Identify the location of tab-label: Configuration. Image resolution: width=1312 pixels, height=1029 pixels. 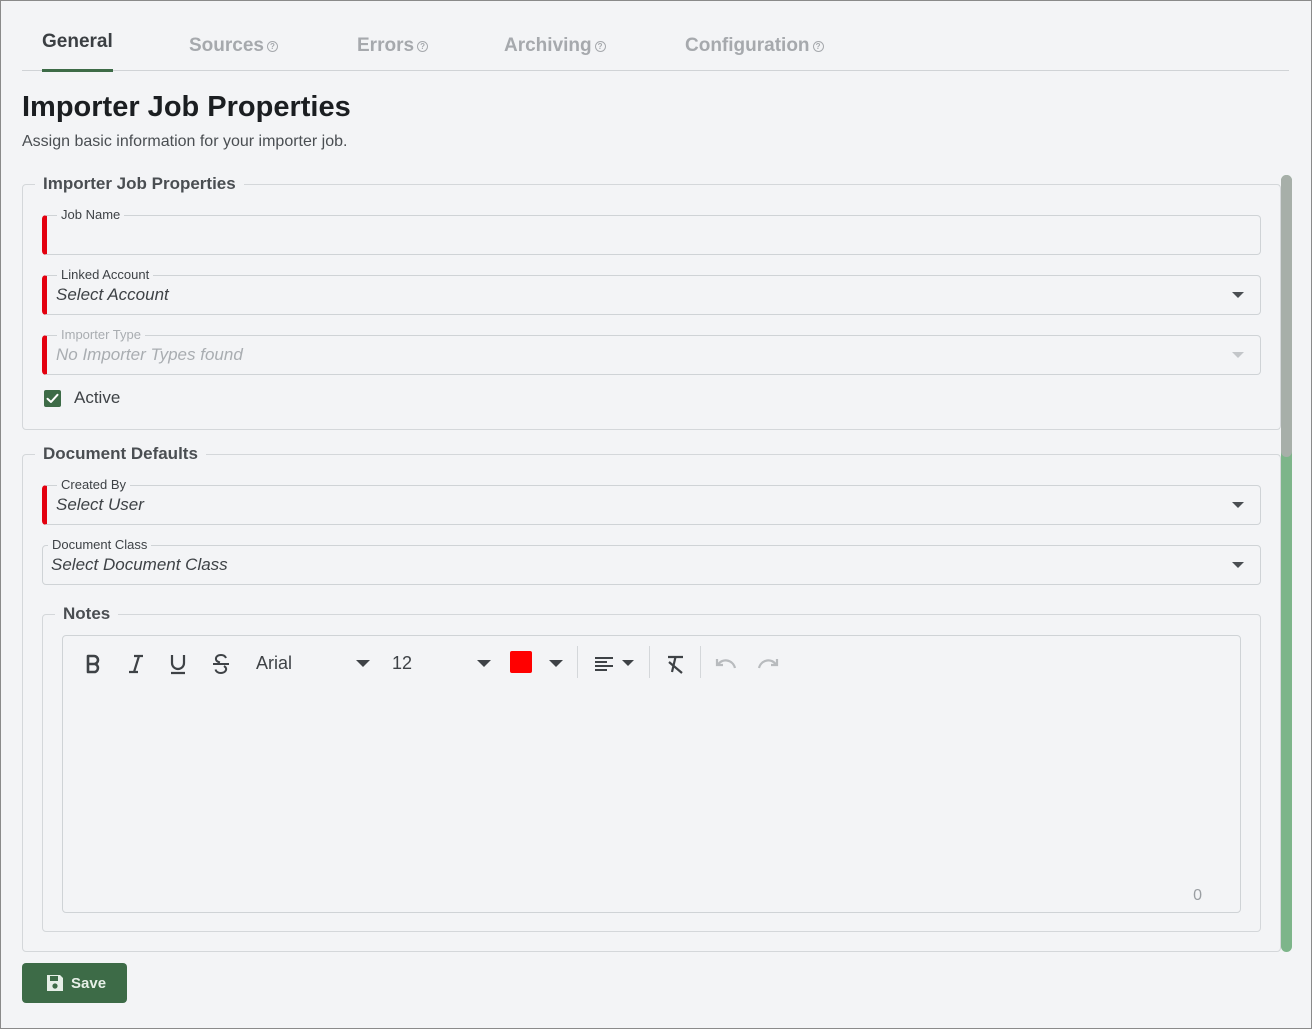
(747, 45).